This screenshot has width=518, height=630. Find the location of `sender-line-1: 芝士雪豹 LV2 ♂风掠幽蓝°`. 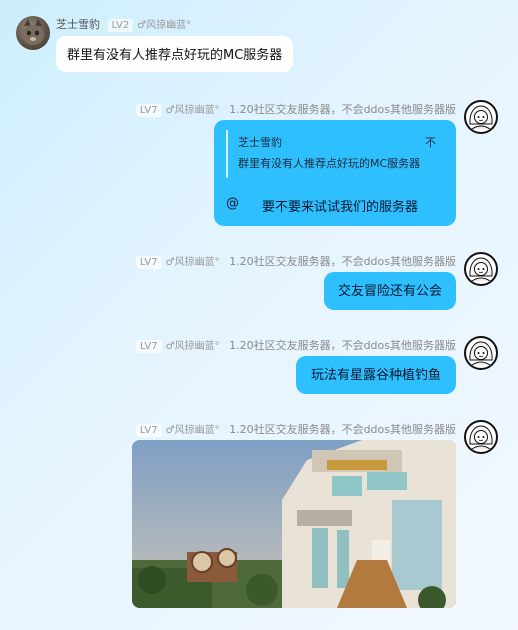

sender-line-1: 芝士雪豹 LV2 ♂风掠幽蓝° is located at coordinates (123, 24).